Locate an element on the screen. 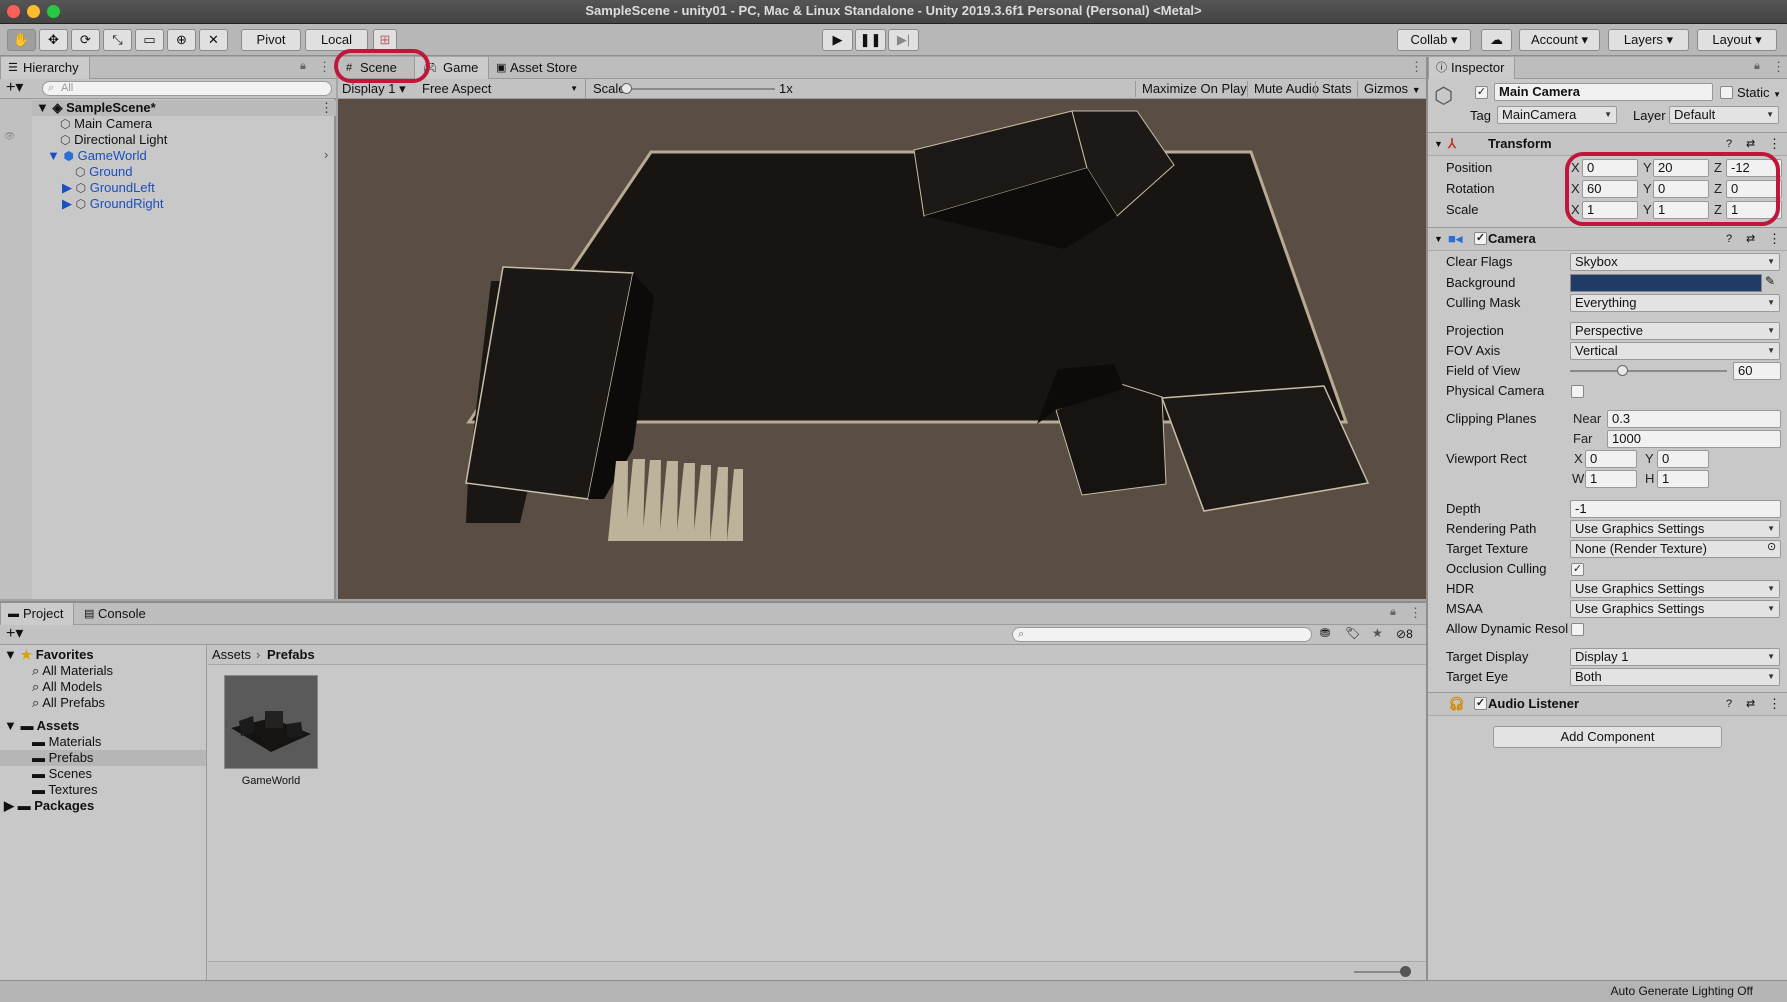  layer-dropdown: Default is located at coordinates (1724, 115).